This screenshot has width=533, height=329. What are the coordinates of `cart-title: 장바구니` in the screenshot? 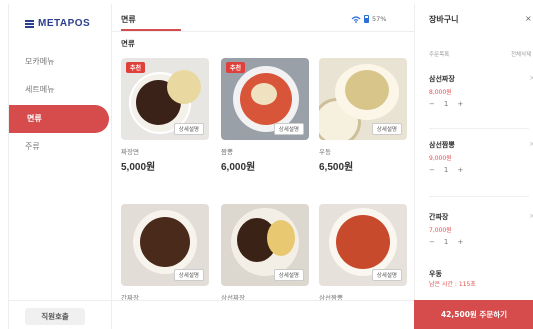 It's located at (444, 19).